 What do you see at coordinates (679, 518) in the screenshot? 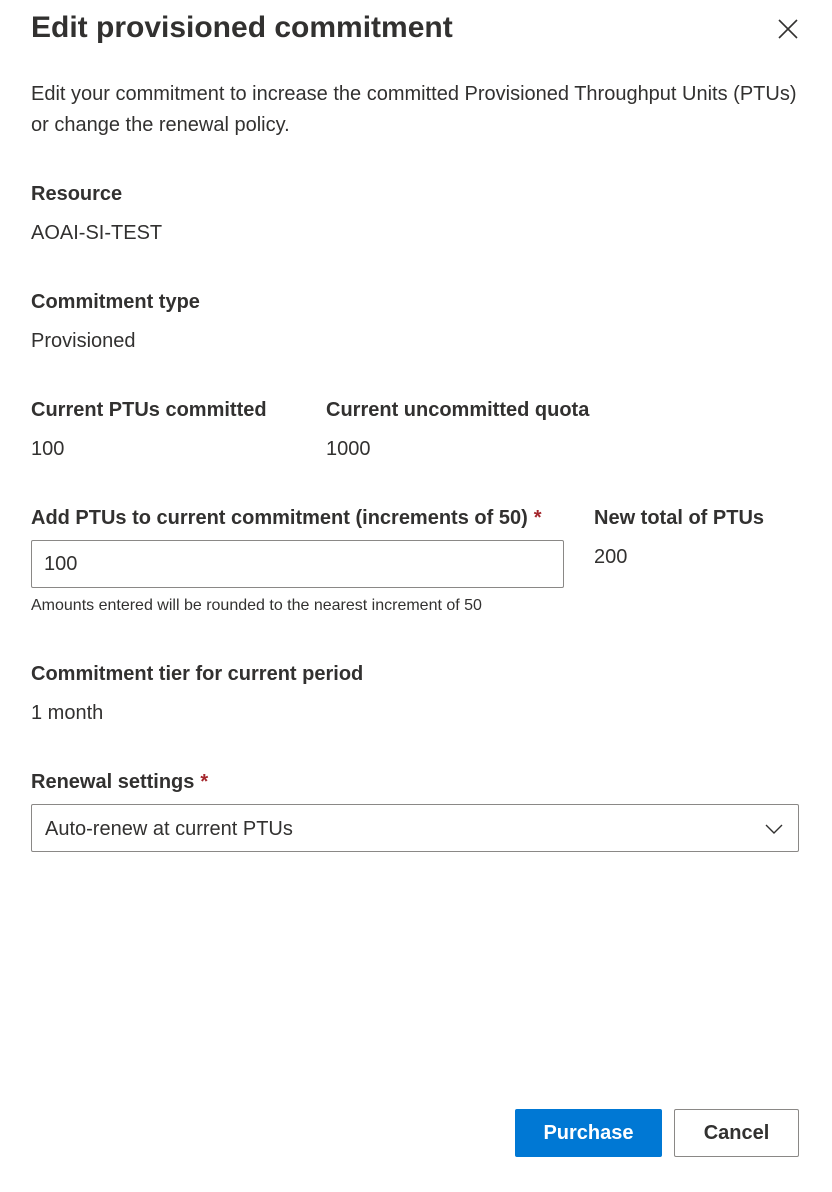
I see `new-total-label: New total of PTUs` at bounding box center [679, 518].